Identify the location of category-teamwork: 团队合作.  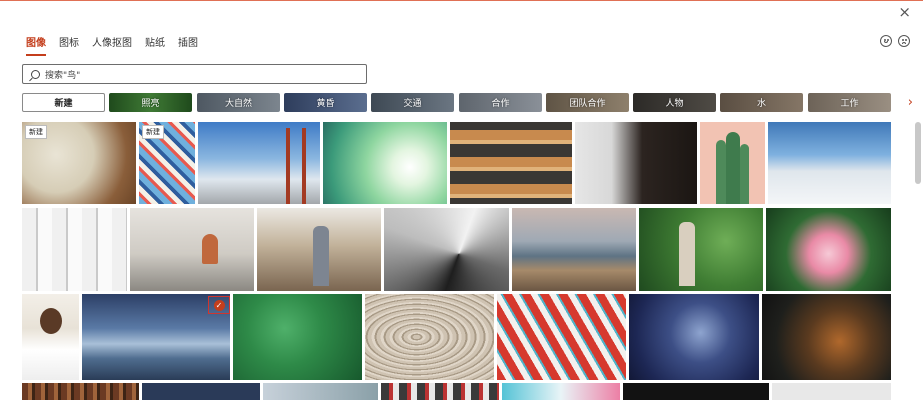
(587, 102).